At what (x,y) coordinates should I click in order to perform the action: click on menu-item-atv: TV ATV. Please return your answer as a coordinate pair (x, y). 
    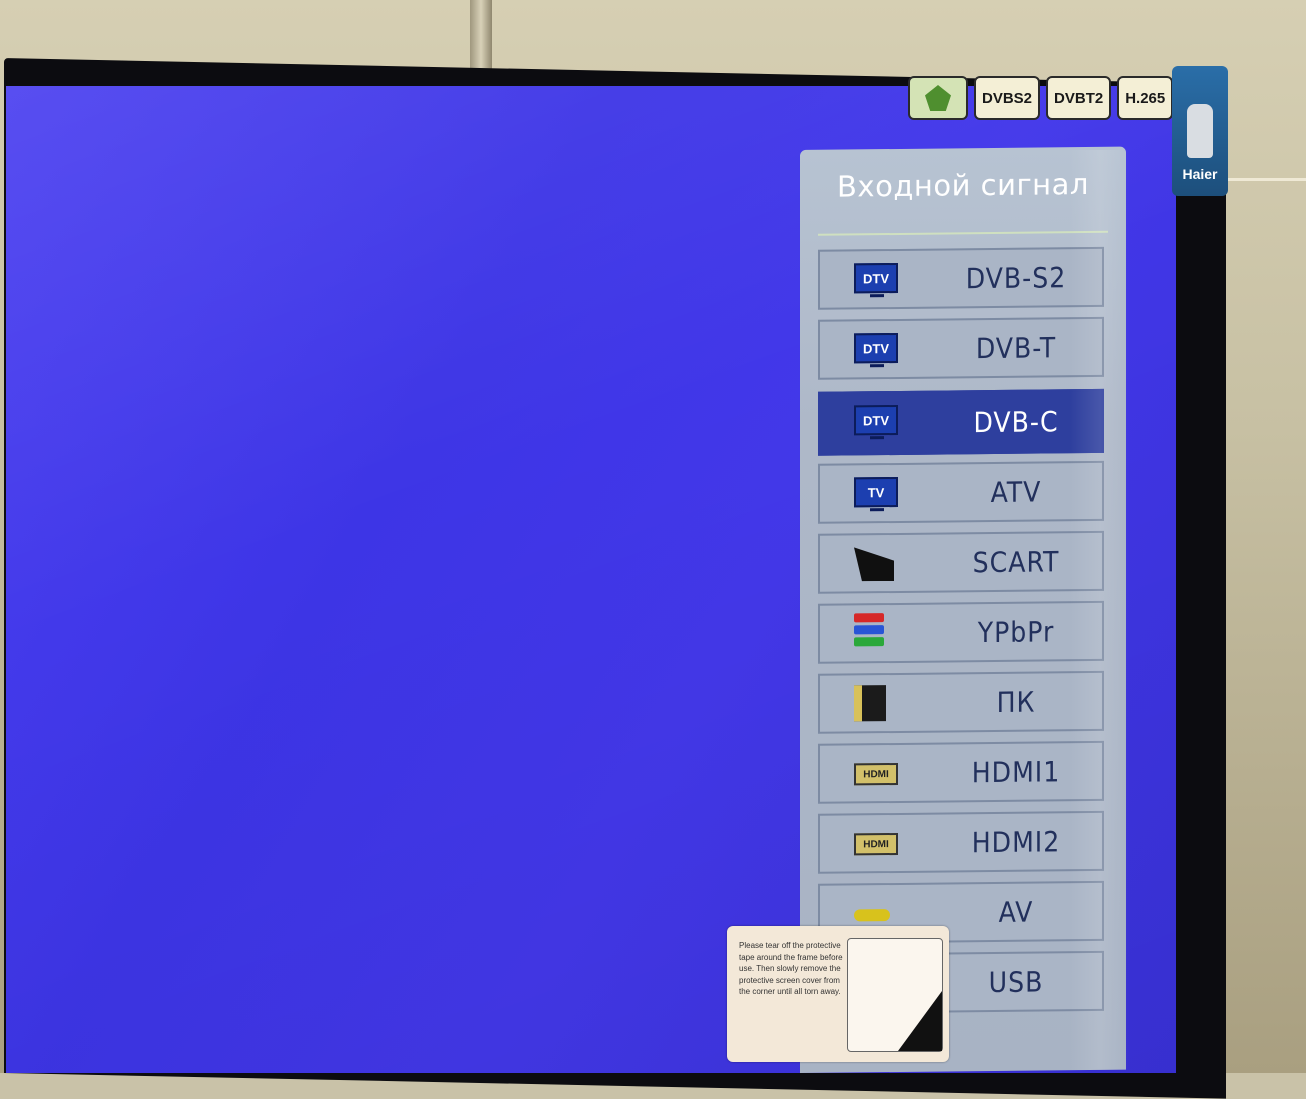
    Looking at the image, I should click on (961, 492).